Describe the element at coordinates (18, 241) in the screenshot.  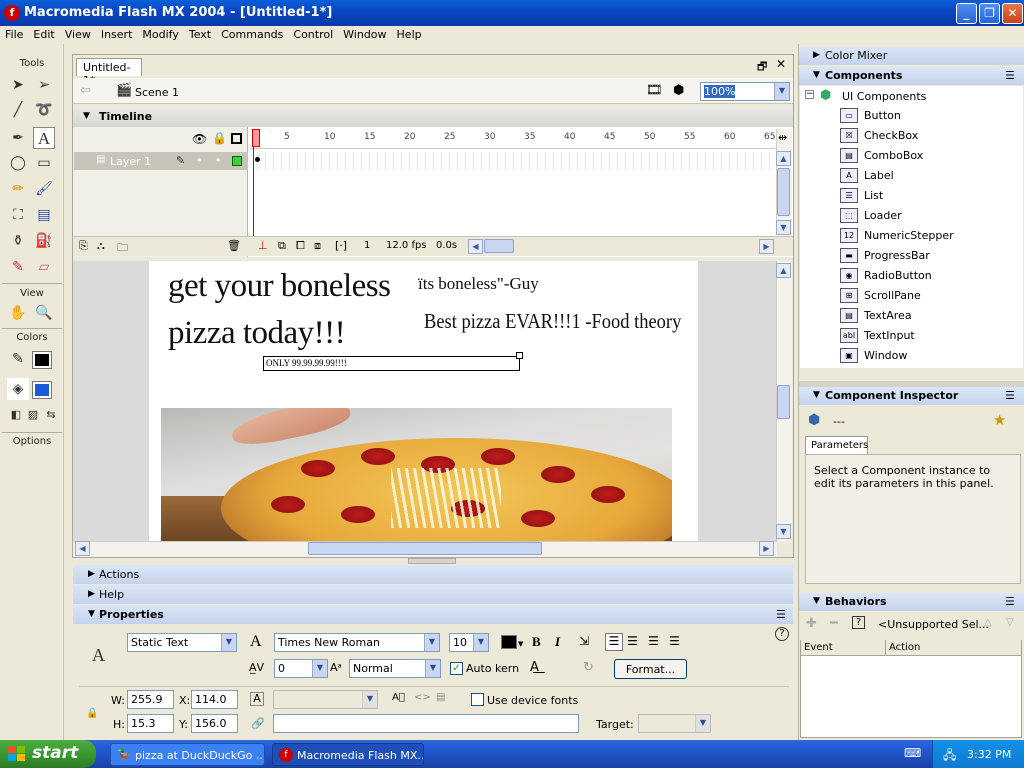
I see `ink-bottle-tool-icon: ⚱` at that location.